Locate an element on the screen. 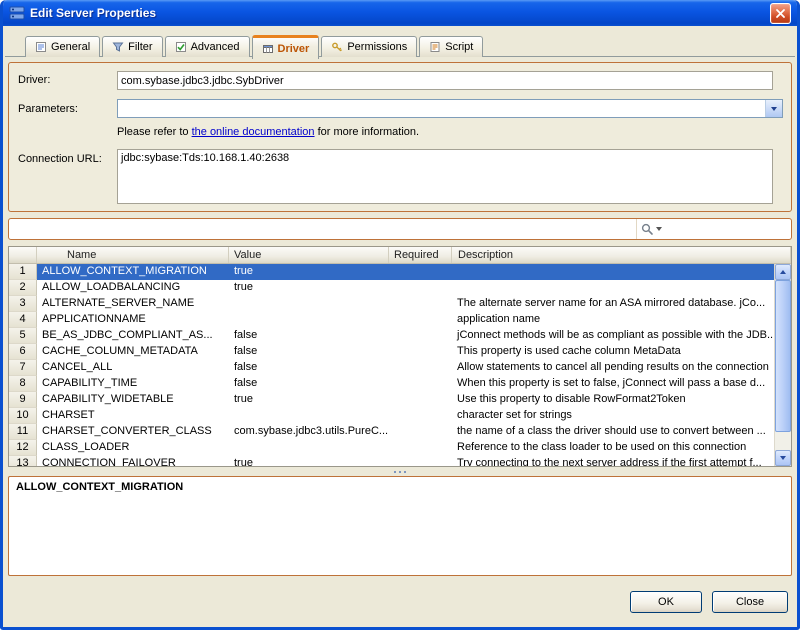  filter-search-input is located at coordinates (727, 229).